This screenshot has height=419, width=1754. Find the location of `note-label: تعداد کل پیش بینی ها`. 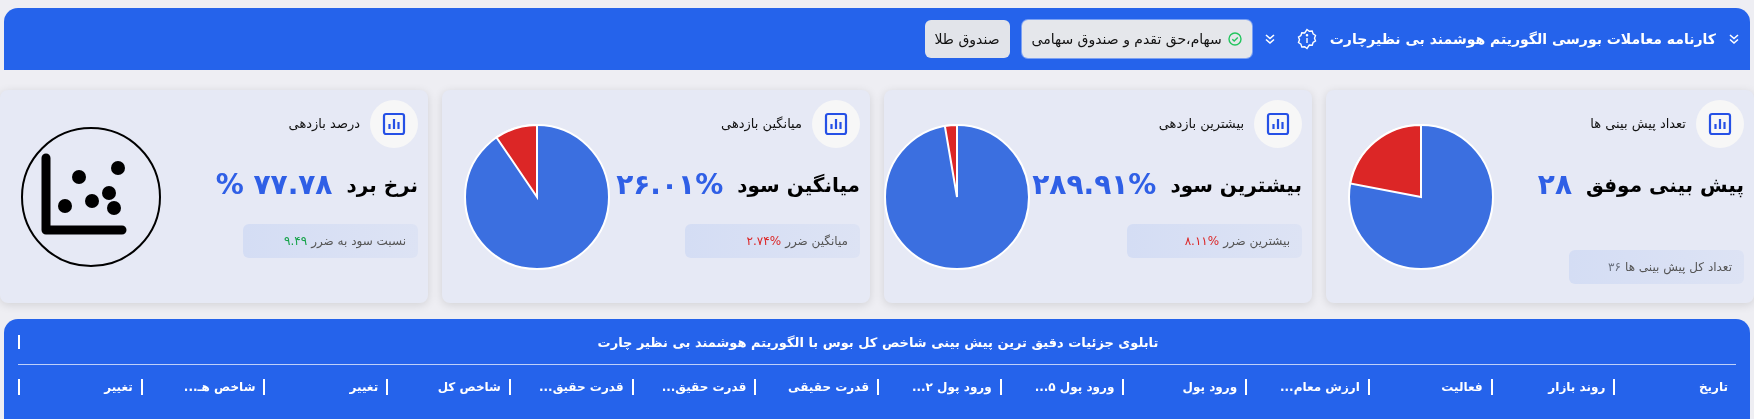

note-label: تعداد کل پیش بینی ها is located at coordinates (1678, 267).